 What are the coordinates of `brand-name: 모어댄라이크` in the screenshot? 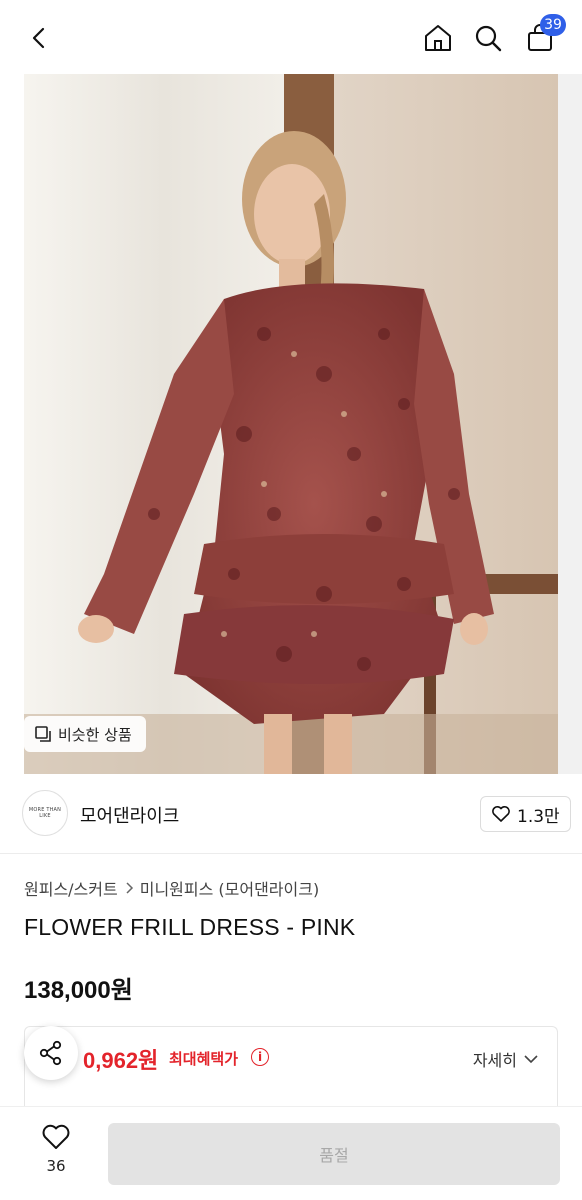 It's located at (129, 815).